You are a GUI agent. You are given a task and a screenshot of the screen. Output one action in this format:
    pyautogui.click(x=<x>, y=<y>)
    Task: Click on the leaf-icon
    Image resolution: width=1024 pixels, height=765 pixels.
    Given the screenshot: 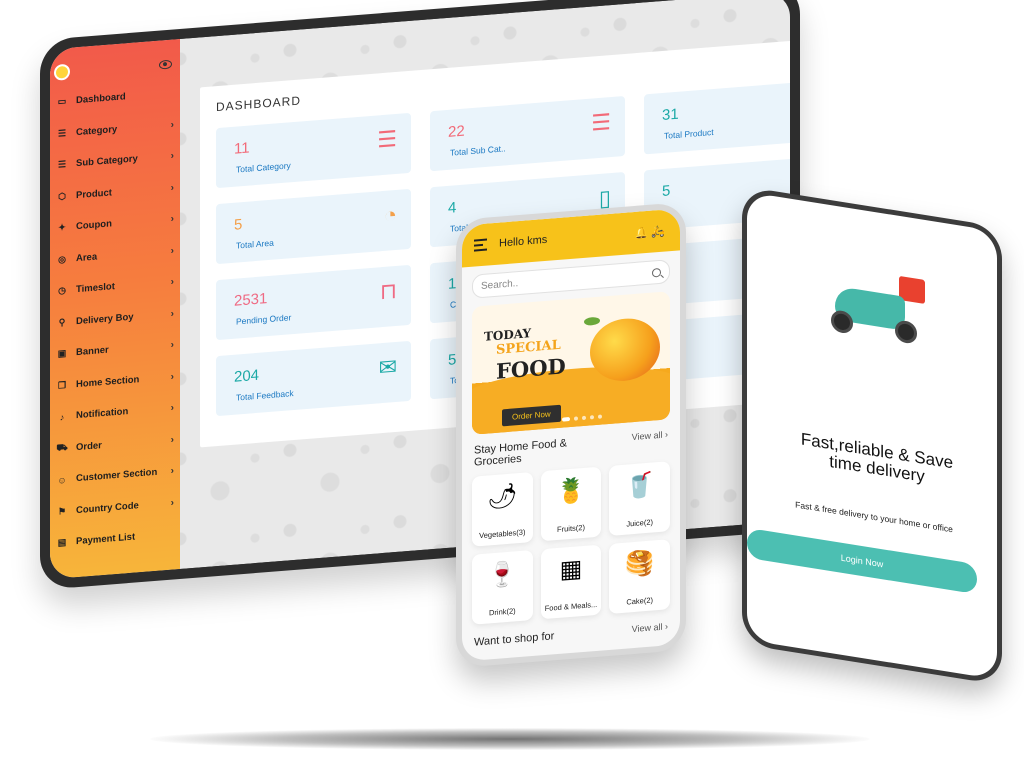 What is the action you would take?
    pyautogui.click(x=592, y=321)
    